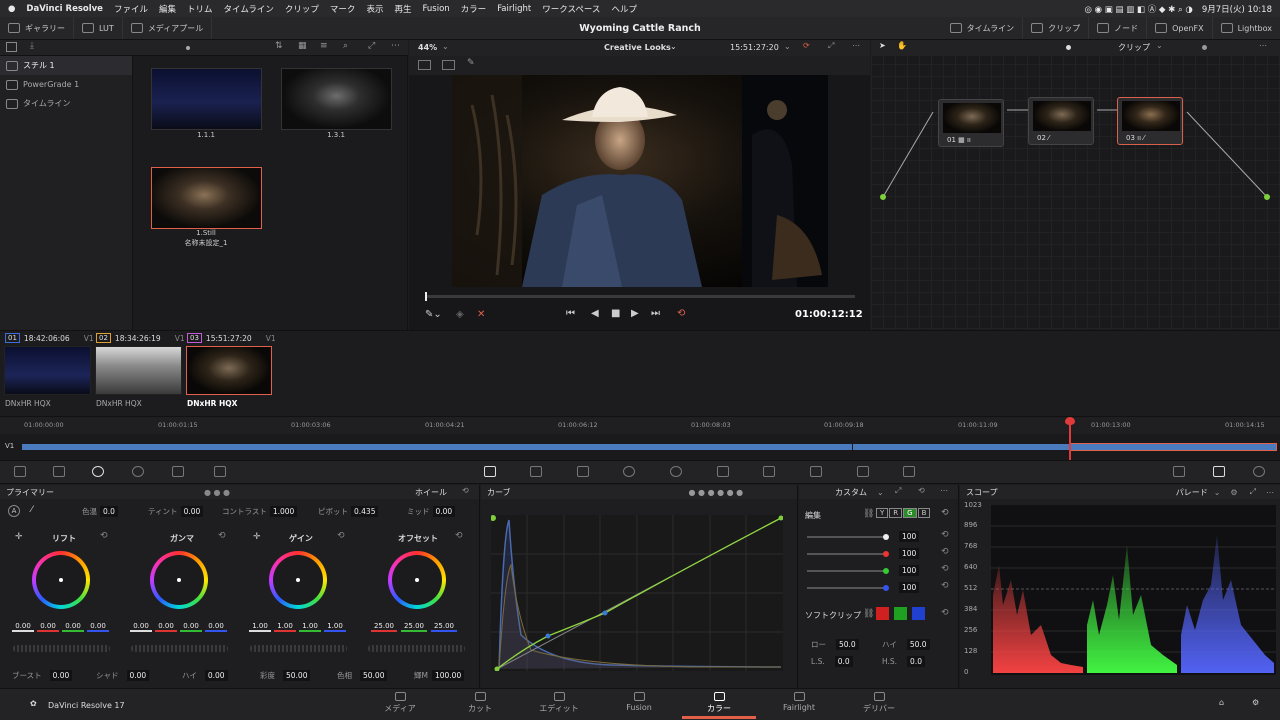  Describe the element at coordinates (1219, 471) in the screenshot. I see `scopes-icon` at that location.